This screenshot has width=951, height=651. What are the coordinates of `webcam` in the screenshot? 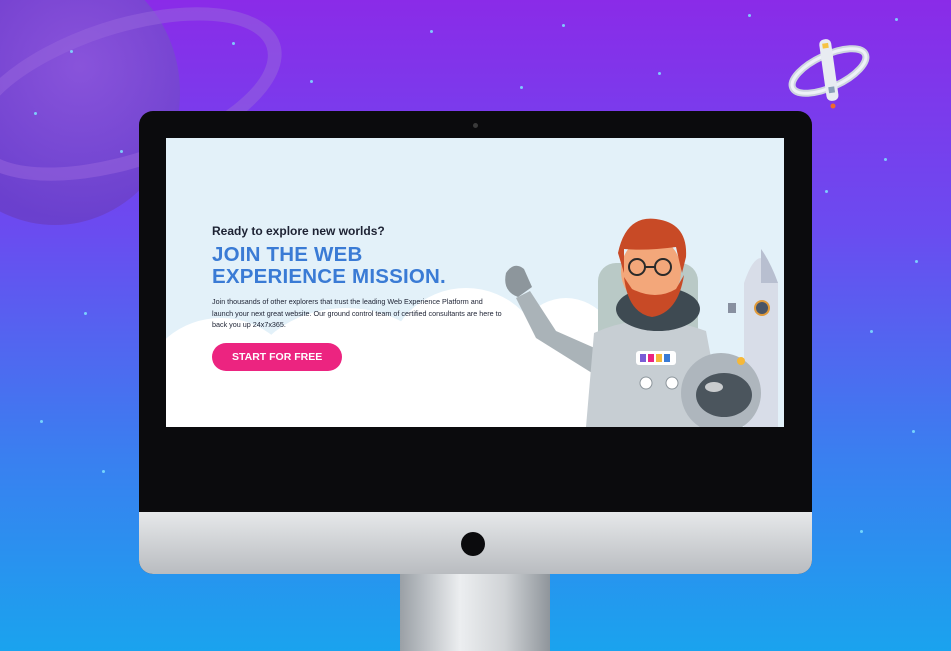 It's located at (475, 125).